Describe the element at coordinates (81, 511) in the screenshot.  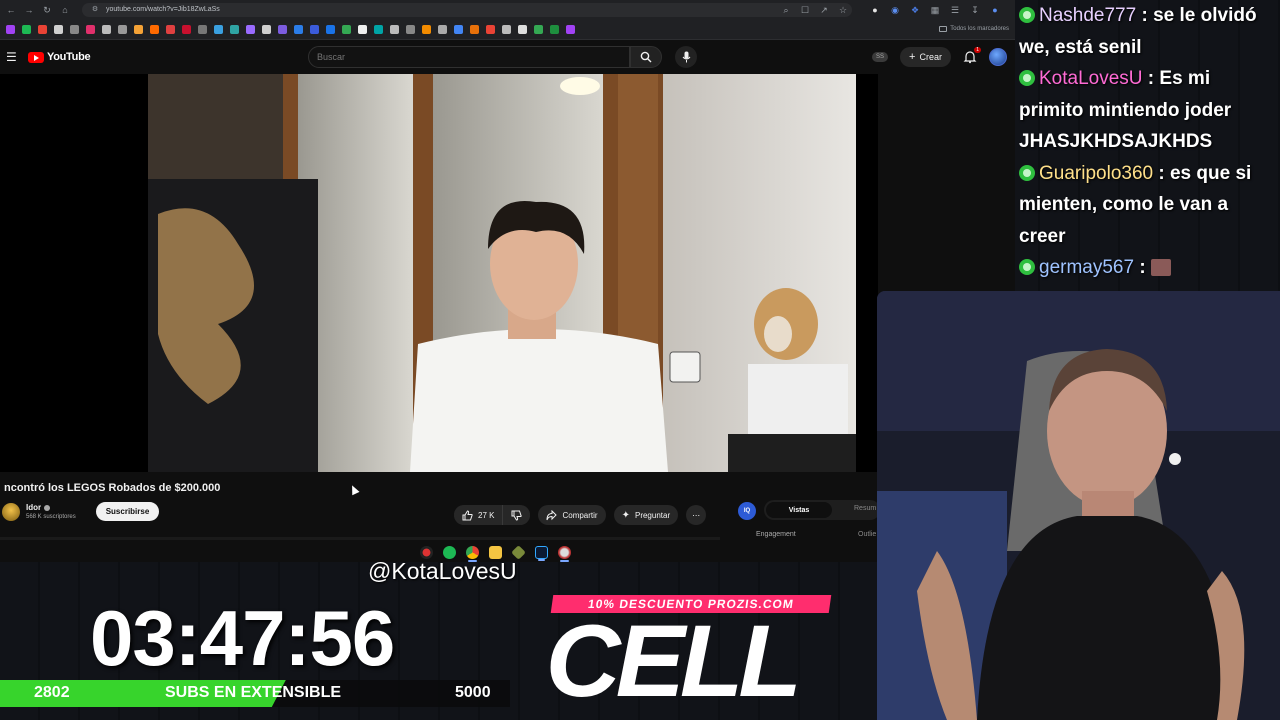
I see `channel-info: Idor 568 K suscriptores Suscribirse` at that location.